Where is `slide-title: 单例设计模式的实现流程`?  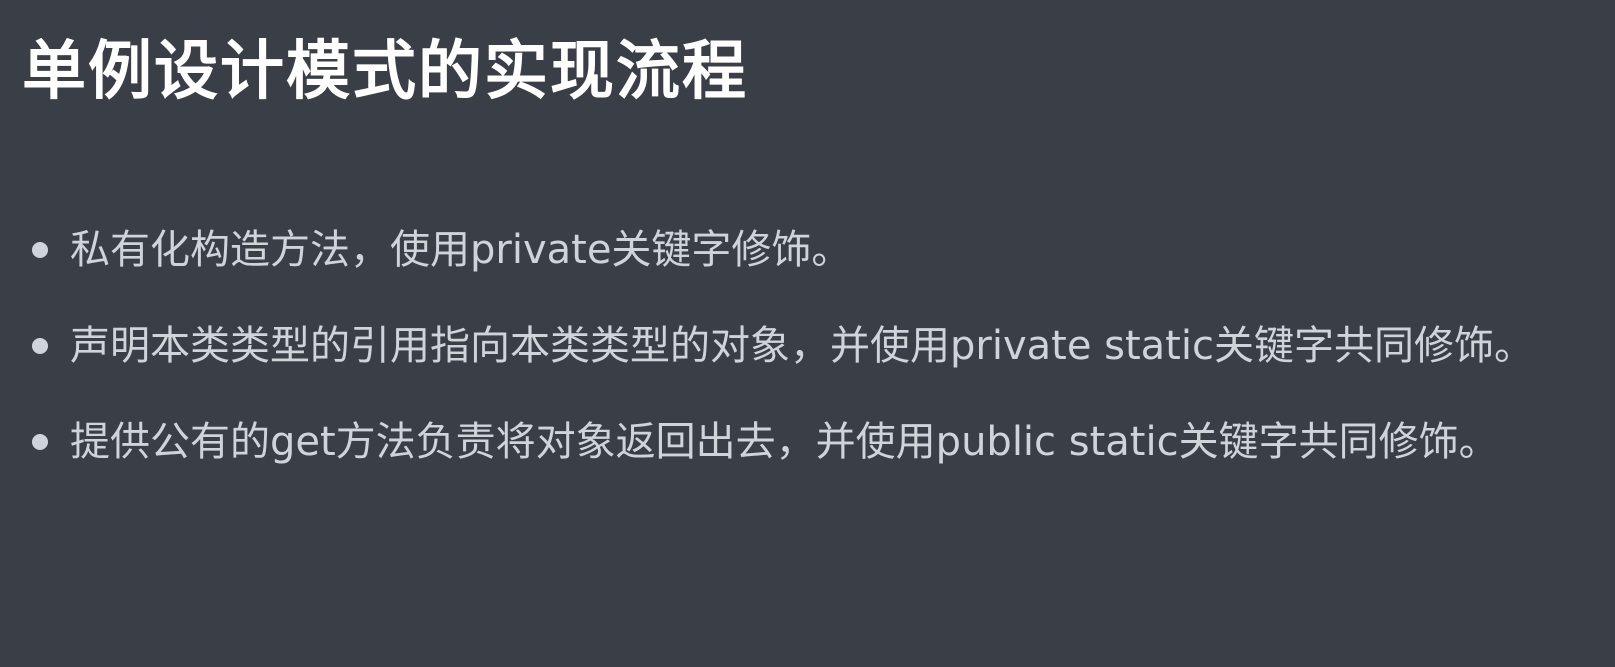
slide-title: 单例设计模式的实现流程 is located at coordinates (385, 72).